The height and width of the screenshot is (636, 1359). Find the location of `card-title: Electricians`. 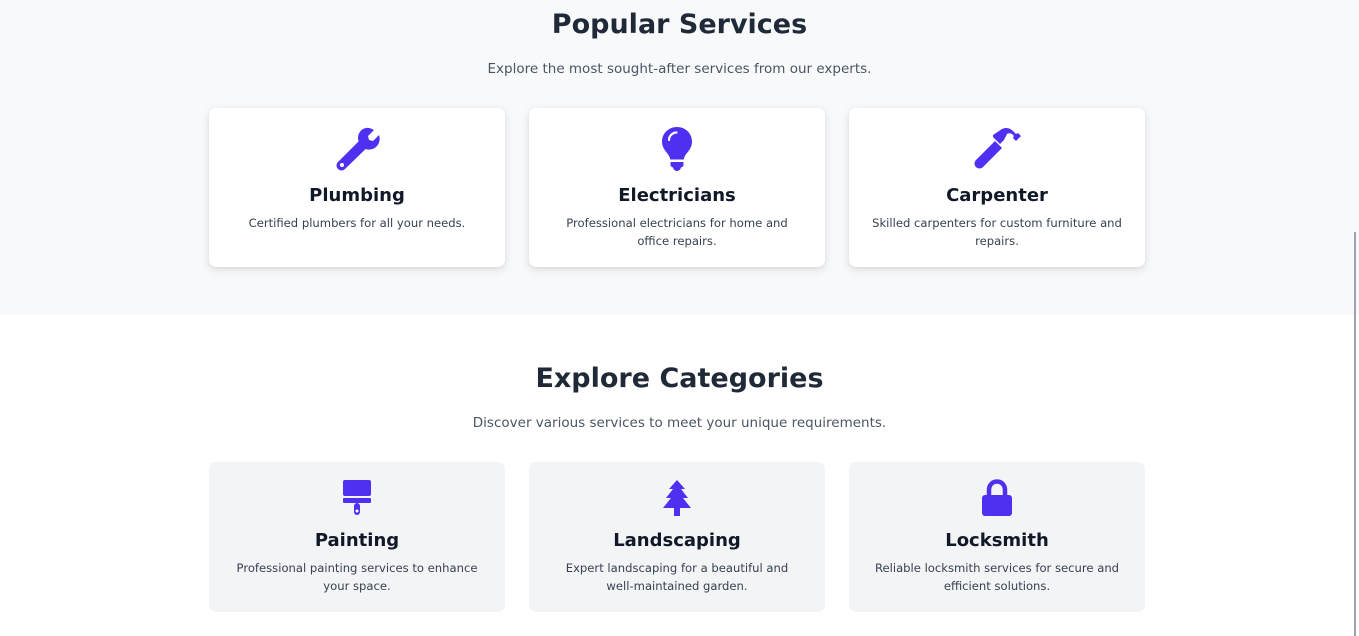

card-title: Electricians is located at coordinates (677, 195).